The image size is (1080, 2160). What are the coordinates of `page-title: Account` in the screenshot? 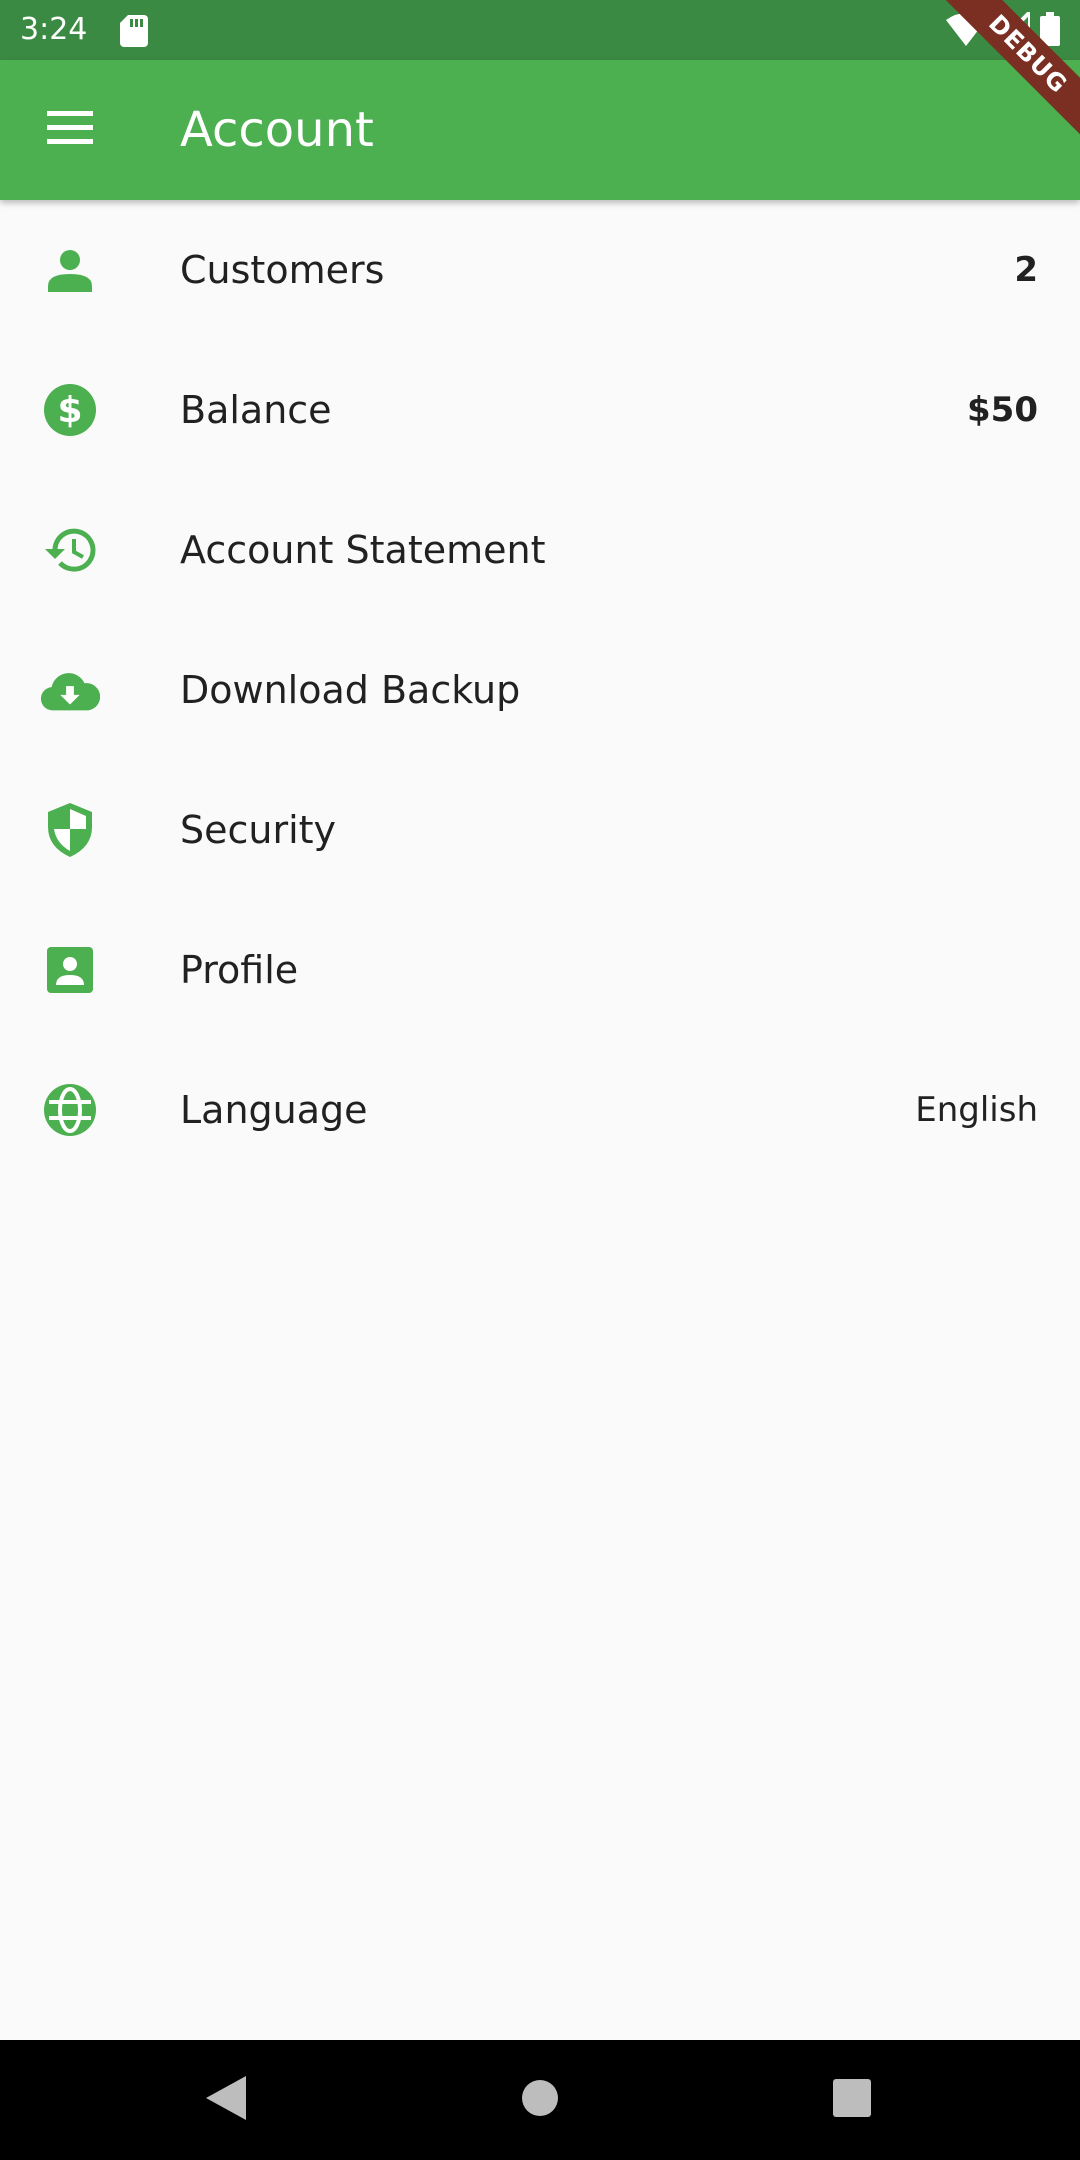 It's located at (277, 130).